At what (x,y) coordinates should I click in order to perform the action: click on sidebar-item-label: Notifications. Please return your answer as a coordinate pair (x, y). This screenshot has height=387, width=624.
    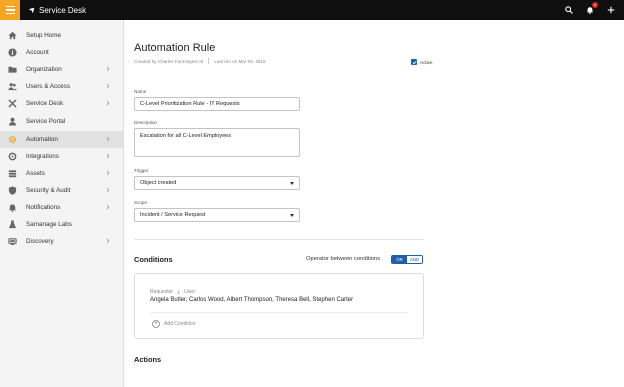
    Looking at the image, I should click on (43, 207).